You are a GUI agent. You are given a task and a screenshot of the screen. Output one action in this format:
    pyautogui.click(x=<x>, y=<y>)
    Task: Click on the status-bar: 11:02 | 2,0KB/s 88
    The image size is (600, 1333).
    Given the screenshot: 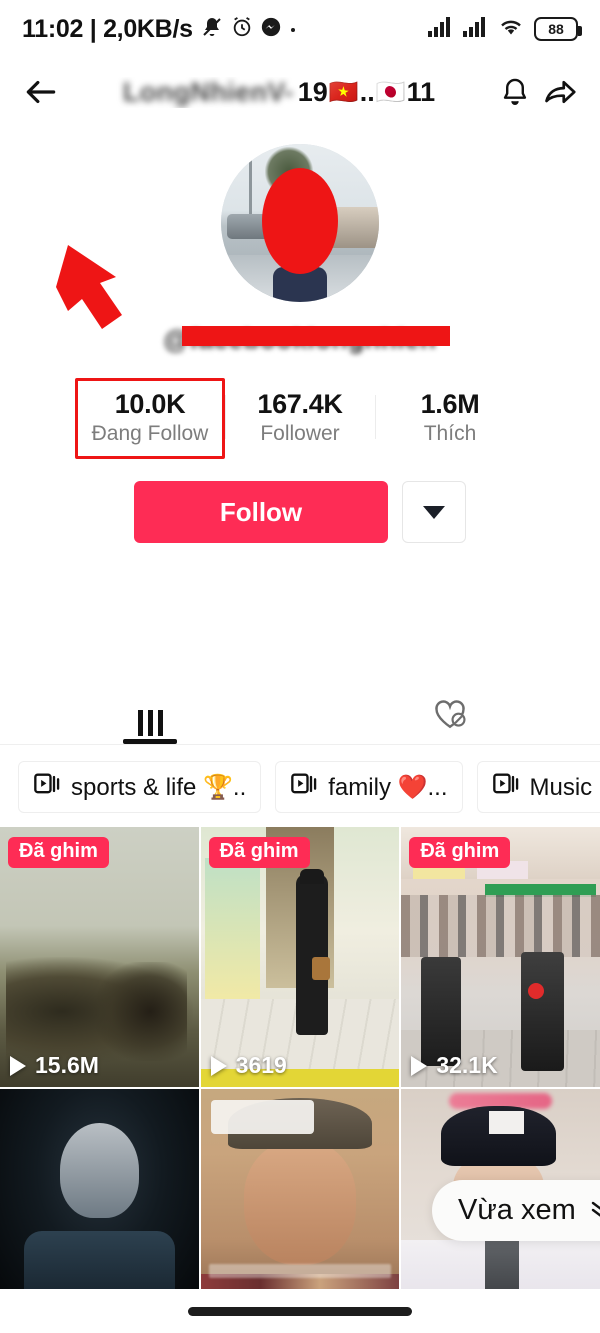 What is the action you would take?
    pyautogui.click(x=300, y=29)
    